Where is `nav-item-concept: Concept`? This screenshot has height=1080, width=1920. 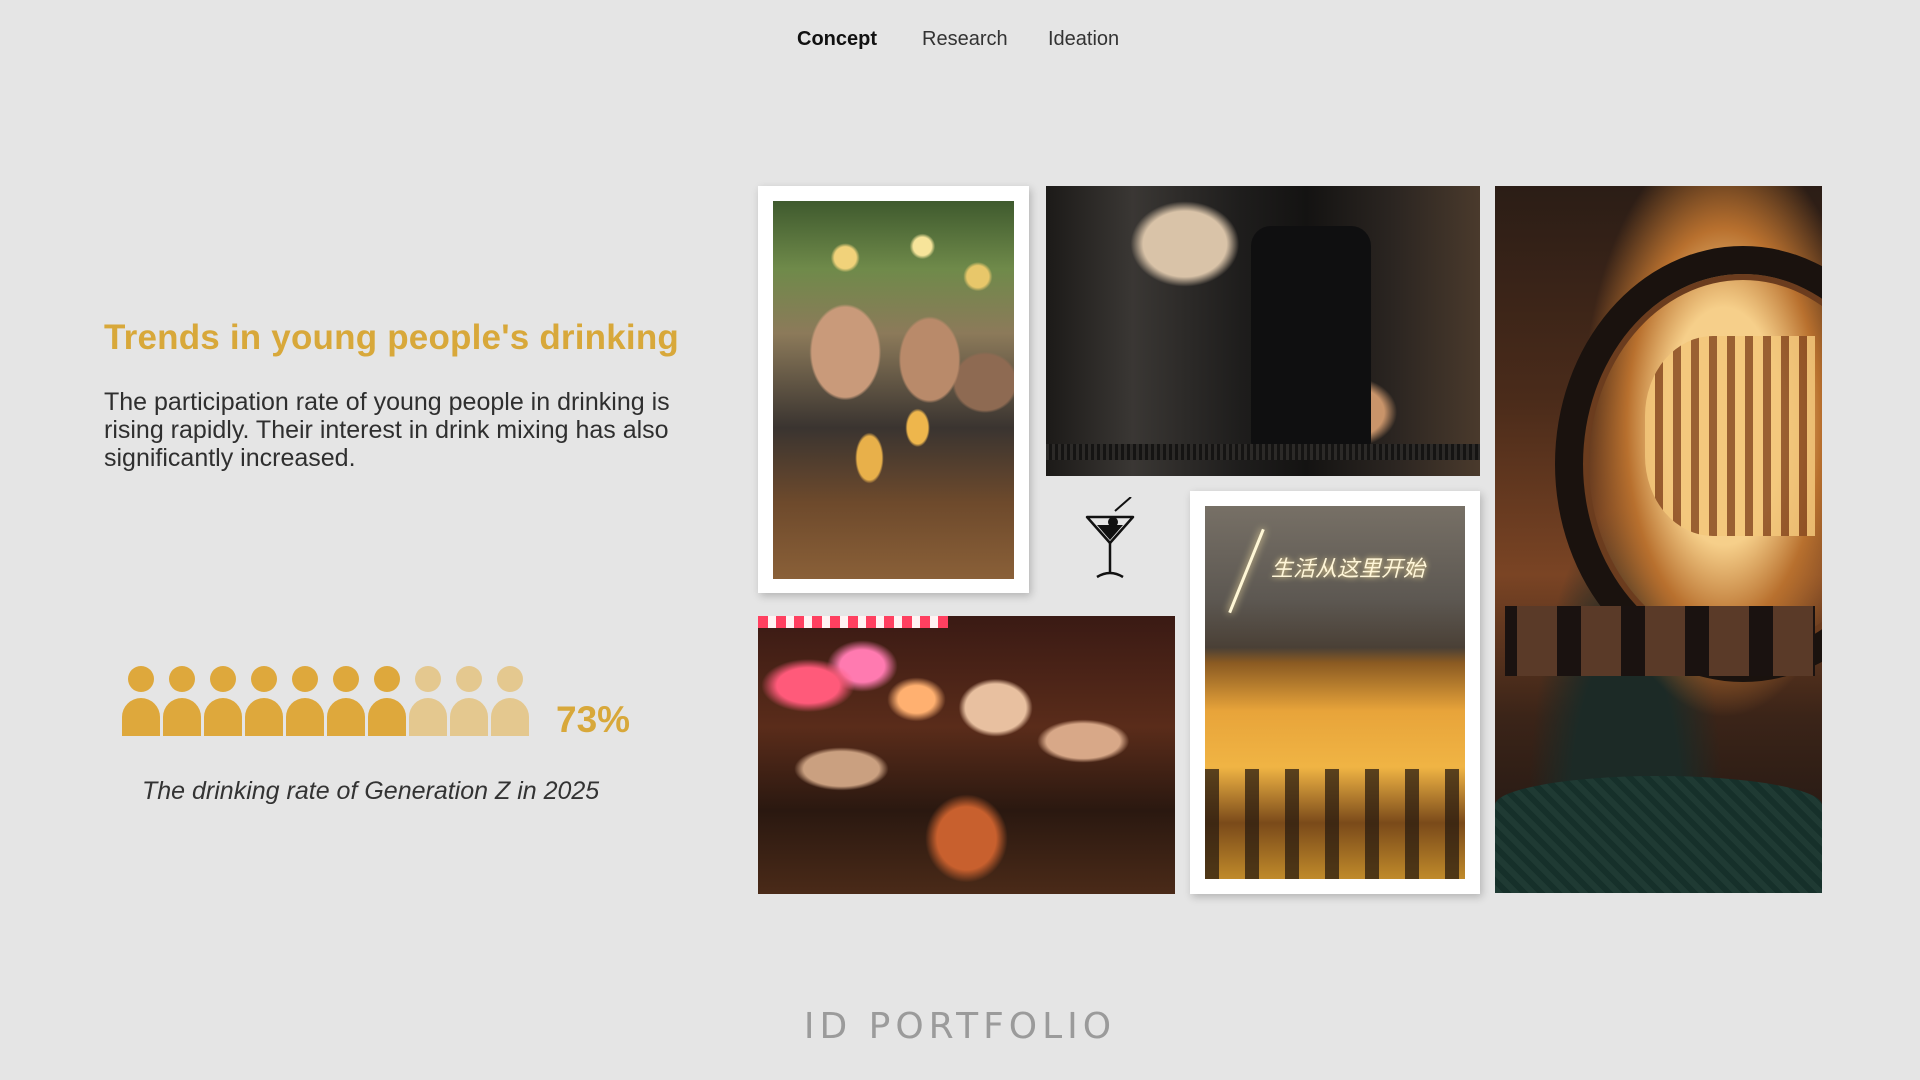
nav-item-concept: Concept is located at coordinates (837, 39).